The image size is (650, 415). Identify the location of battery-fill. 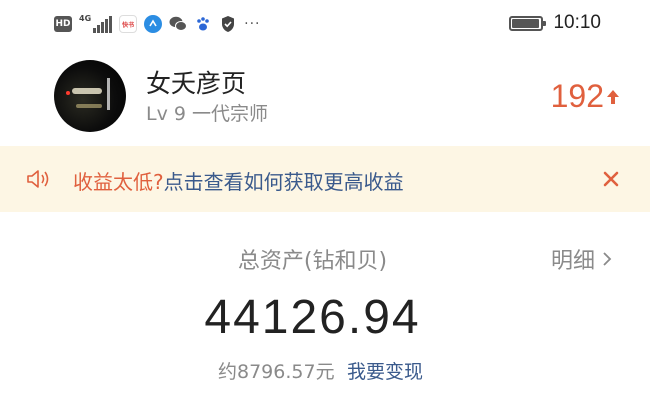
(526, 23).